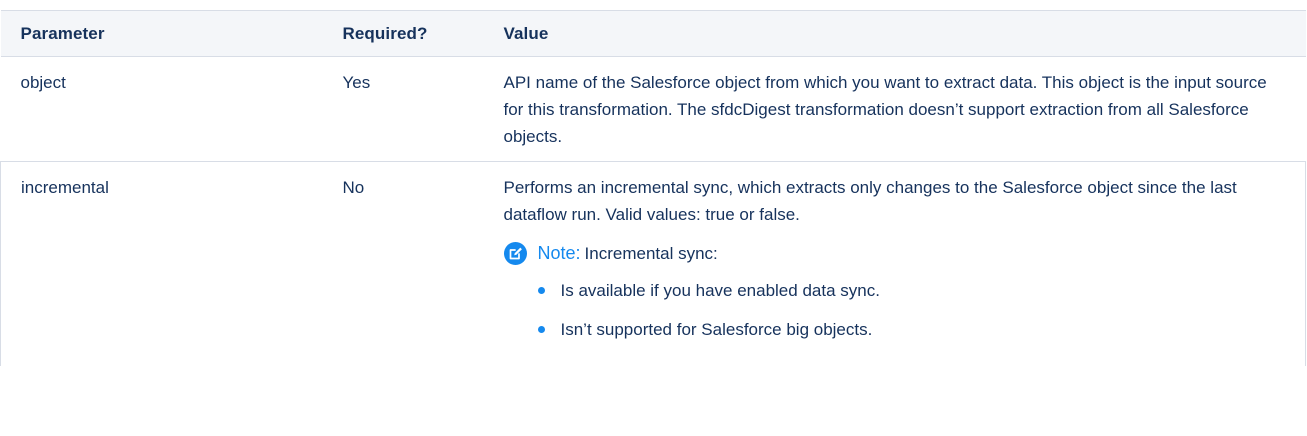 The height and width of the screenshot is (436, 1307). I want to click on header-required: Required?, so click(403, 33).